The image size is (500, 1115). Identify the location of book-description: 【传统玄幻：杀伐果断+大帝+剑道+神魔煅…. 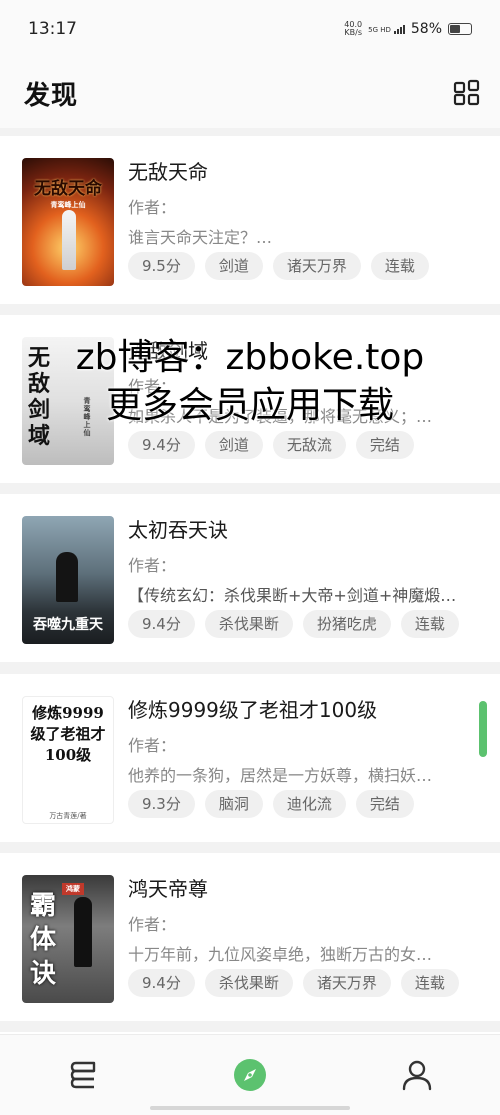
(292, 595).